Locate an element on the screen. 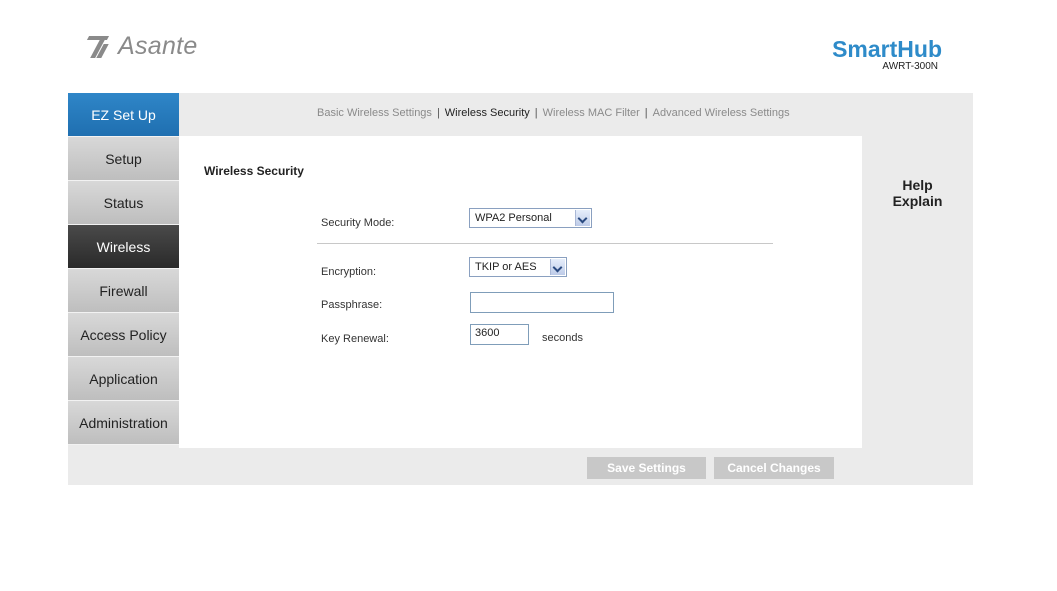 The width and height of the screenshot is (1057, 591). security-mode-label: Security Mode: is located at coordinates (358, 223).